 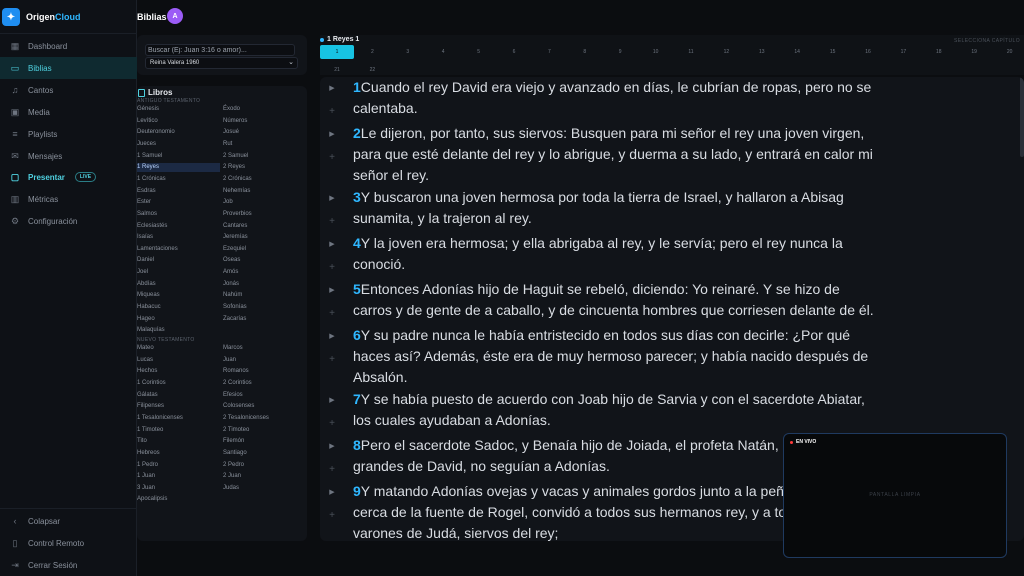 I want to click on book-item: Jeremías, so click(x=235, y=237).